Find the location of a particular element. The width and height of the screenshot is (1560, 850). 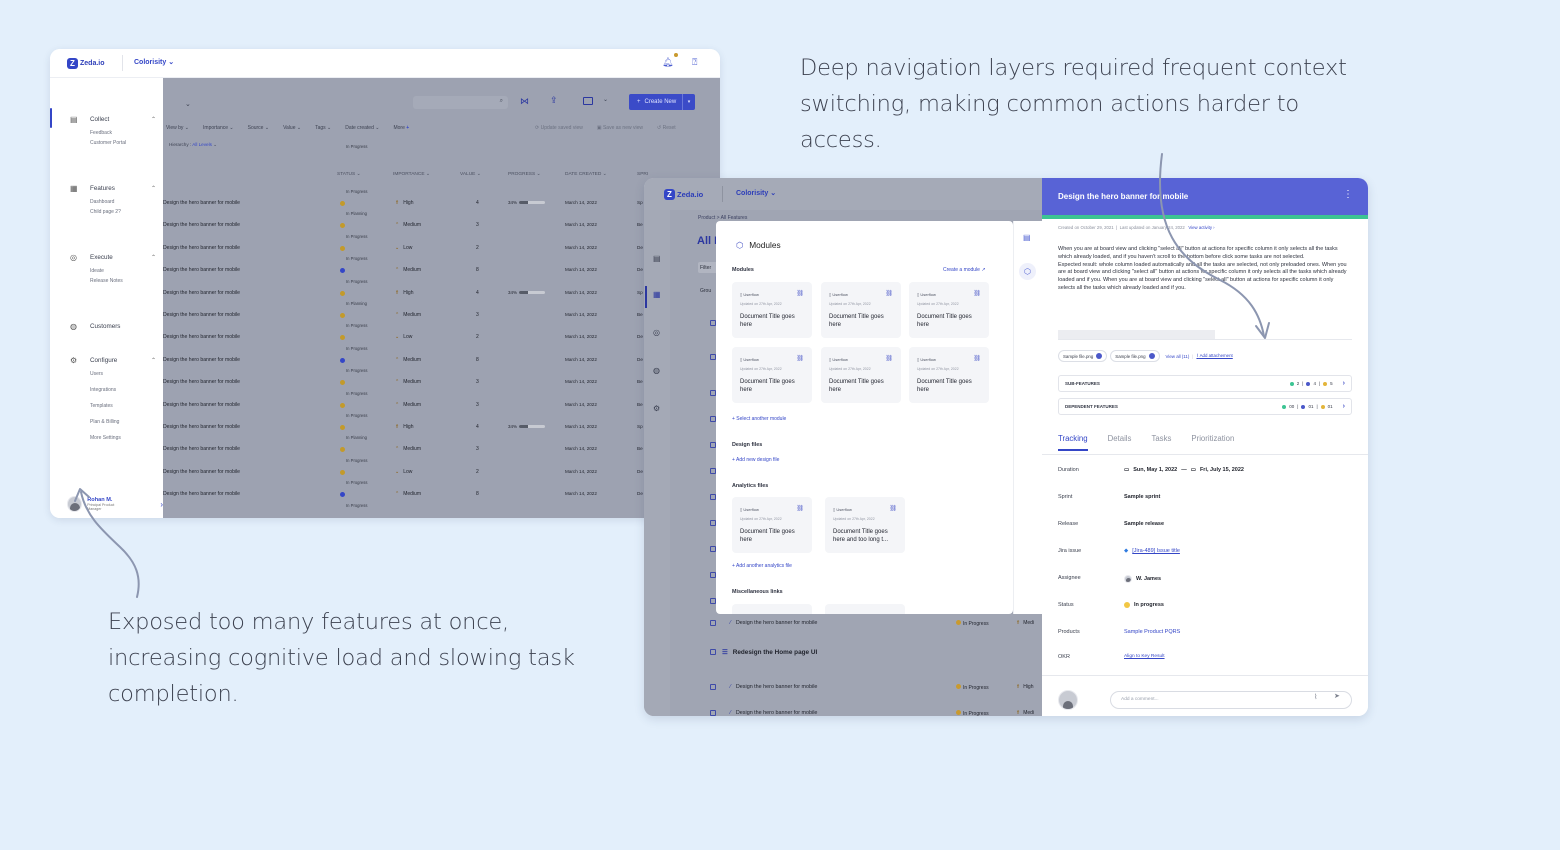

add-analytics-file-link: + Add another analytics file is located at coordinates (762, 566).